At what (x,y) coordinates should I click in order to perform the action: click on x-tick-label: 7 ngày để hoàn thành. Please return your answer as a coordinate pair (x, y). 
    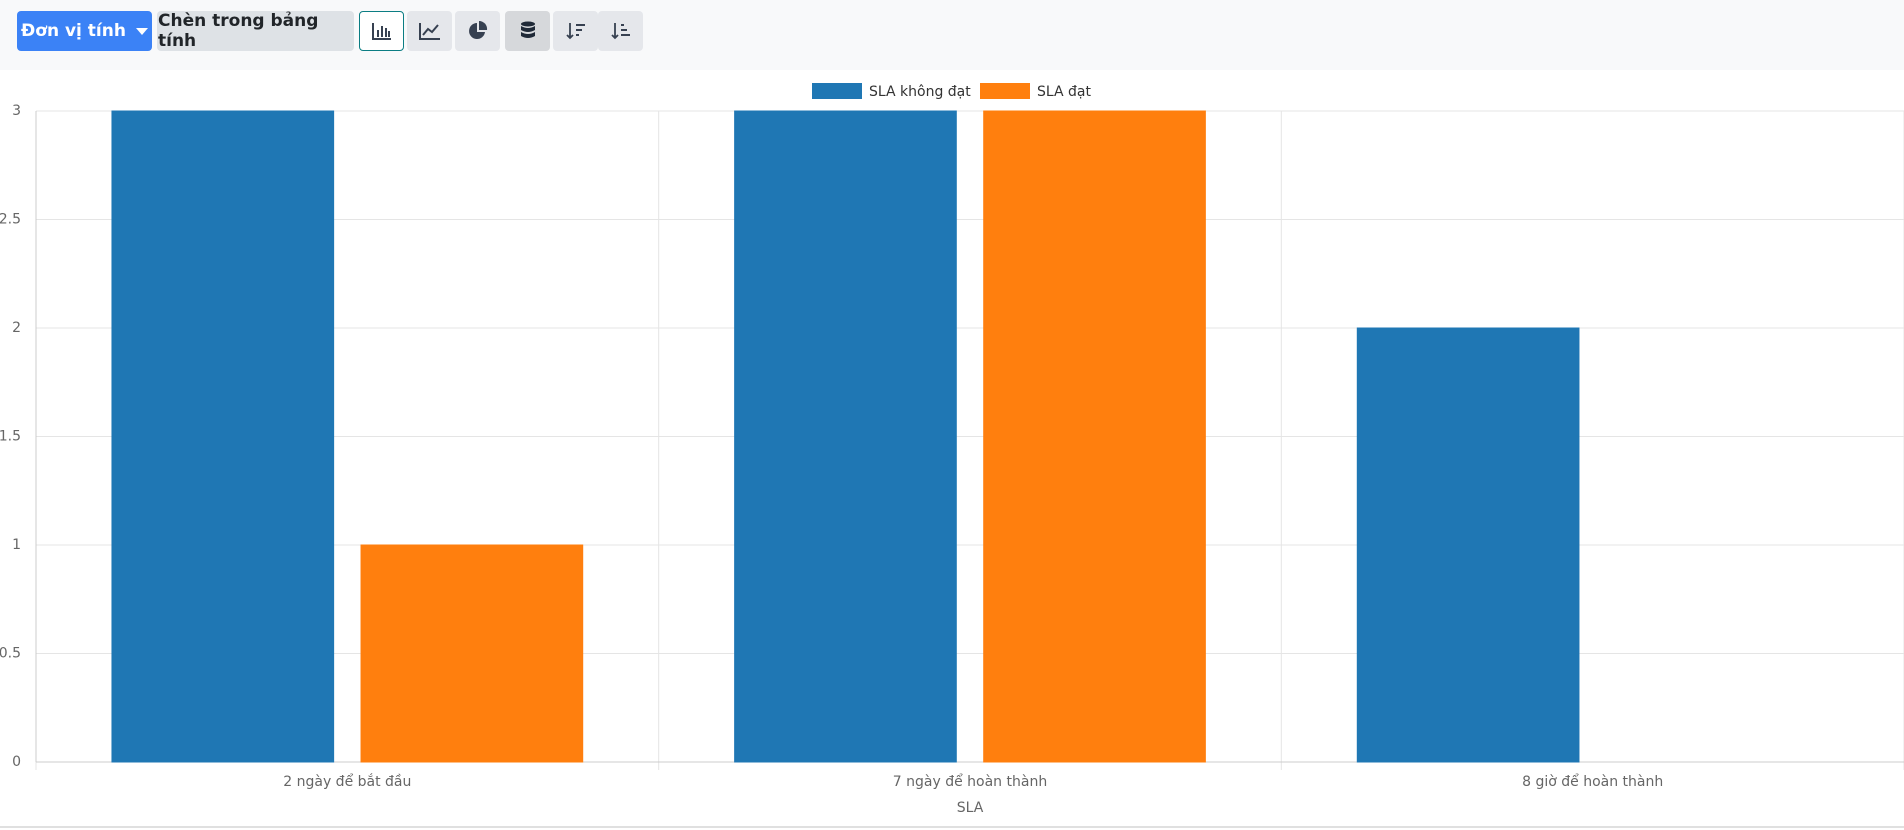
    Looking at the image, I should click on (970, 781).